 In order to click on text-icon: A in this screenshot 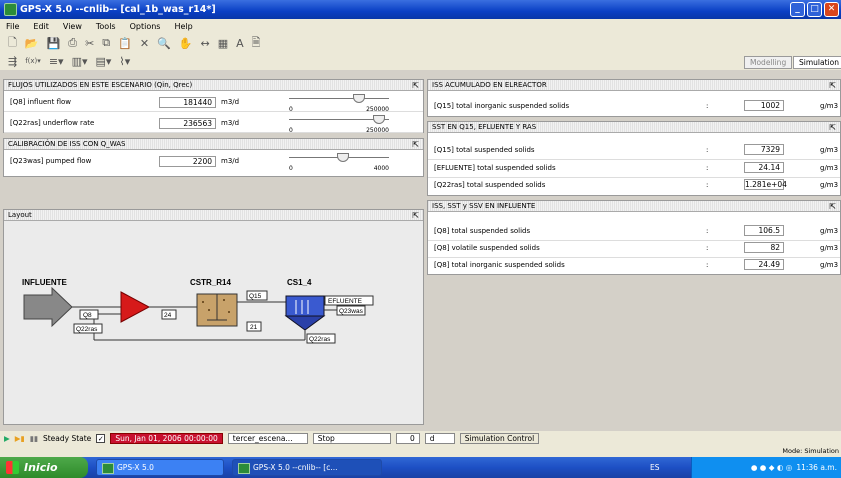, I will do `click(240, 43)`.